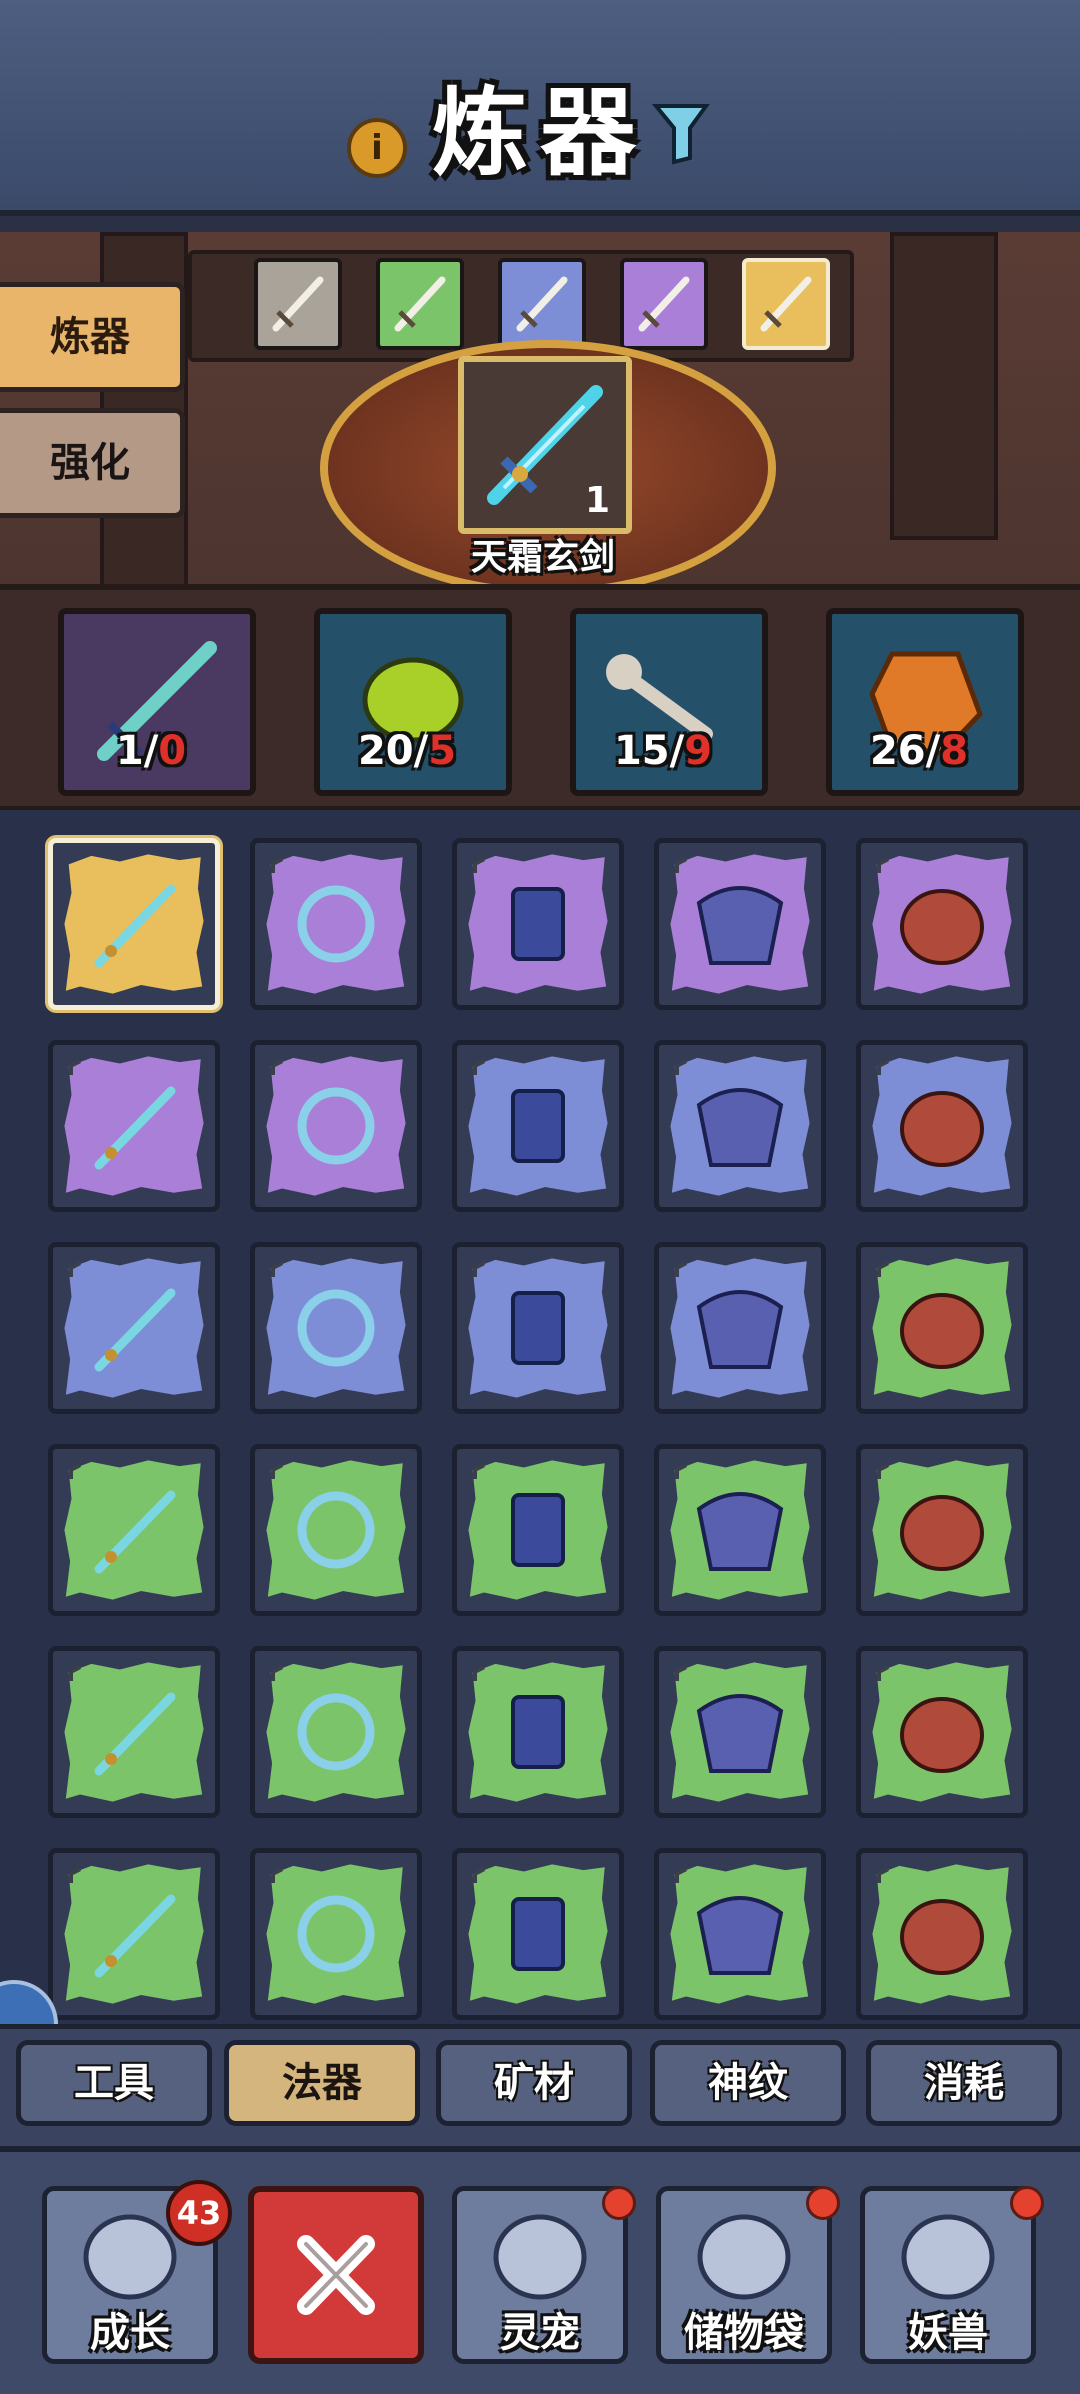 The width and height of the screenshot is (1080, 2394). I want to click on material-count: 15/9, so click(663, 751).